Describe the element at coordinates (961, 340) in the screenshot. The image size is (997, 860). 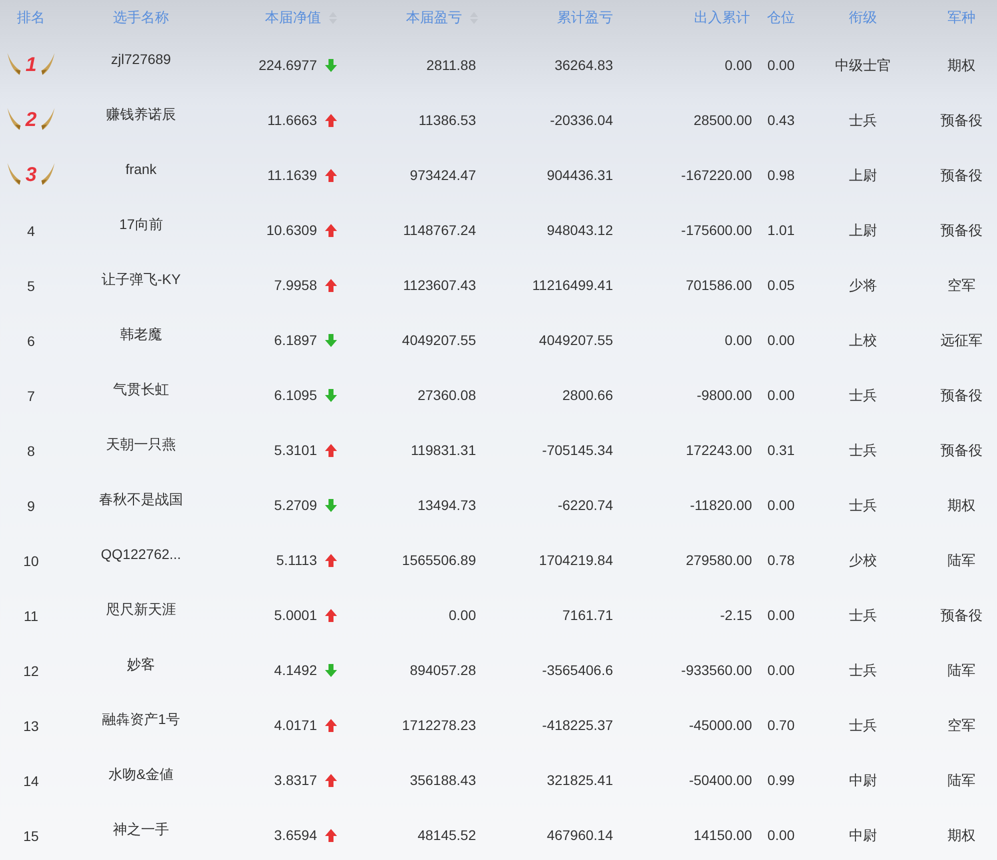
I see `table-cell-text: 远征军` at that location.